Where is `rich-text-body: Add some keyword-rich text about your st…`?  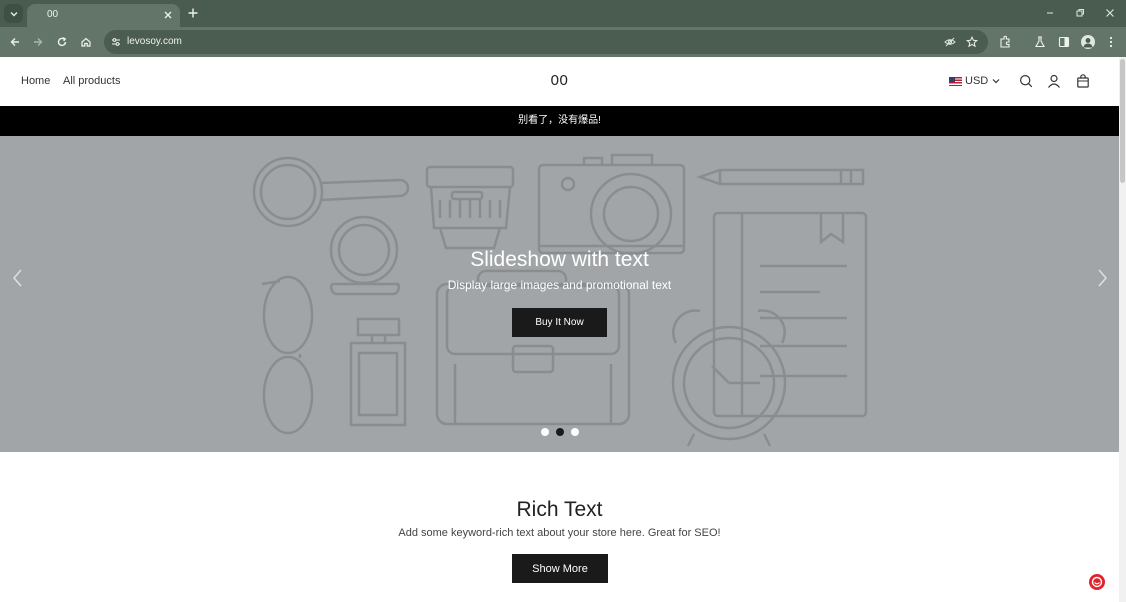
rich-text-body: Add some keyword-rich text about your st… is located at coordinates (559, 533).